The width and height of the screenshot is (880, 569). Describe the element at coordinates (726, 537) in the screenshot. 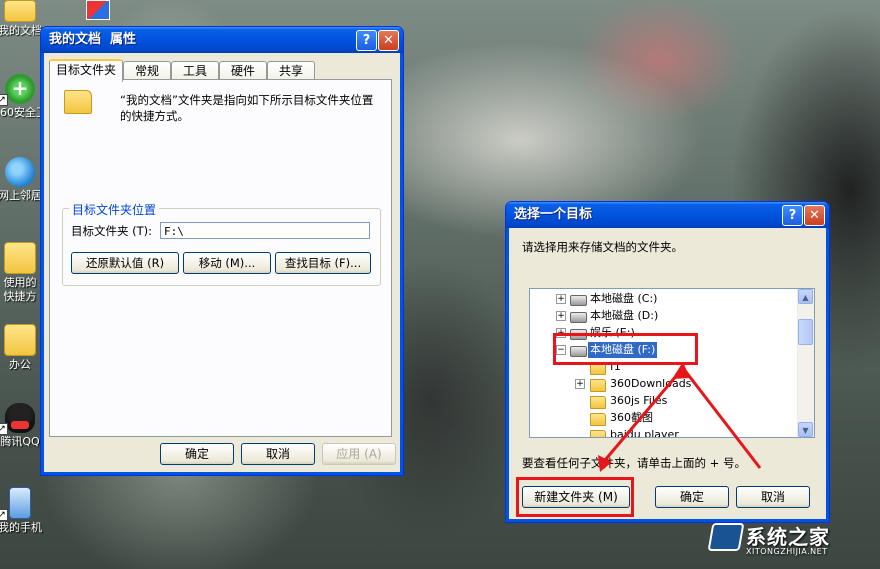

I see `watermark-logo-icon` at that location.